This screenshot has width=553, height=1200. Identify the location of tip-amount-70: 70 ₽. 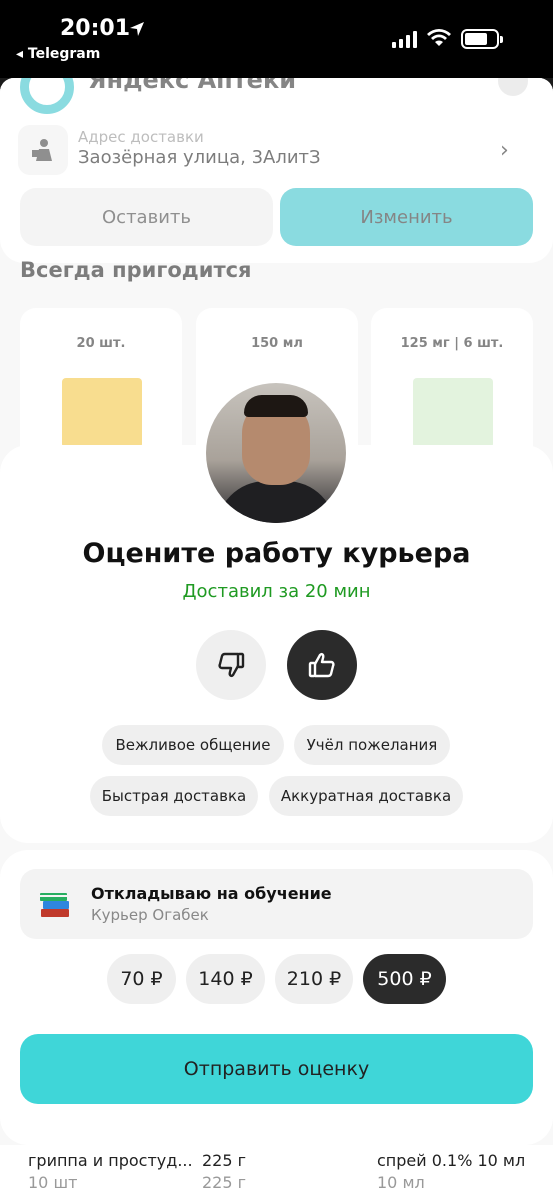
(141, 979).